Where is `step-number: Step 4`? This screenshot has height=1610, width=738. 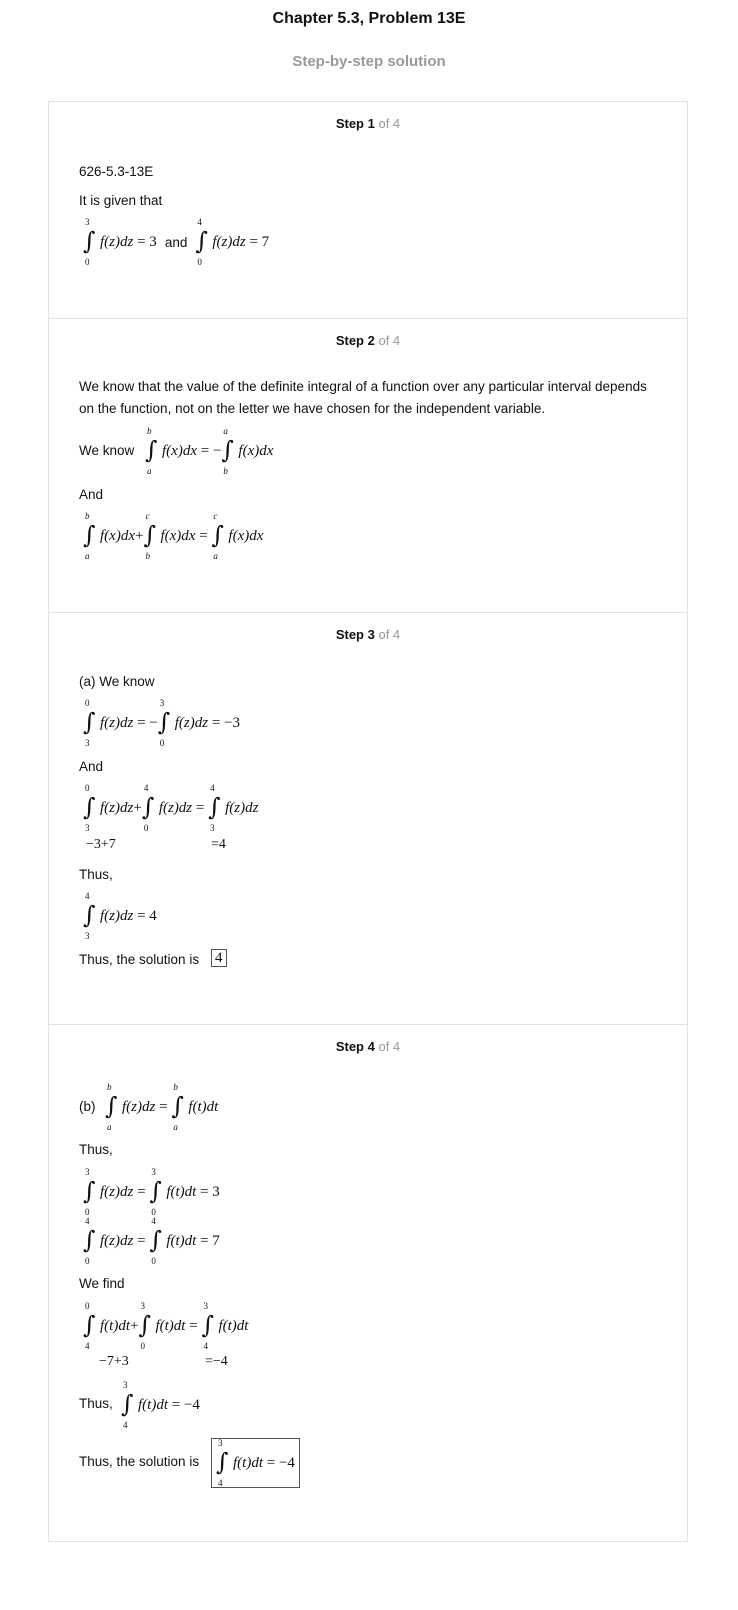 step-number: Step 4 is located at coordinates (355, 1046).